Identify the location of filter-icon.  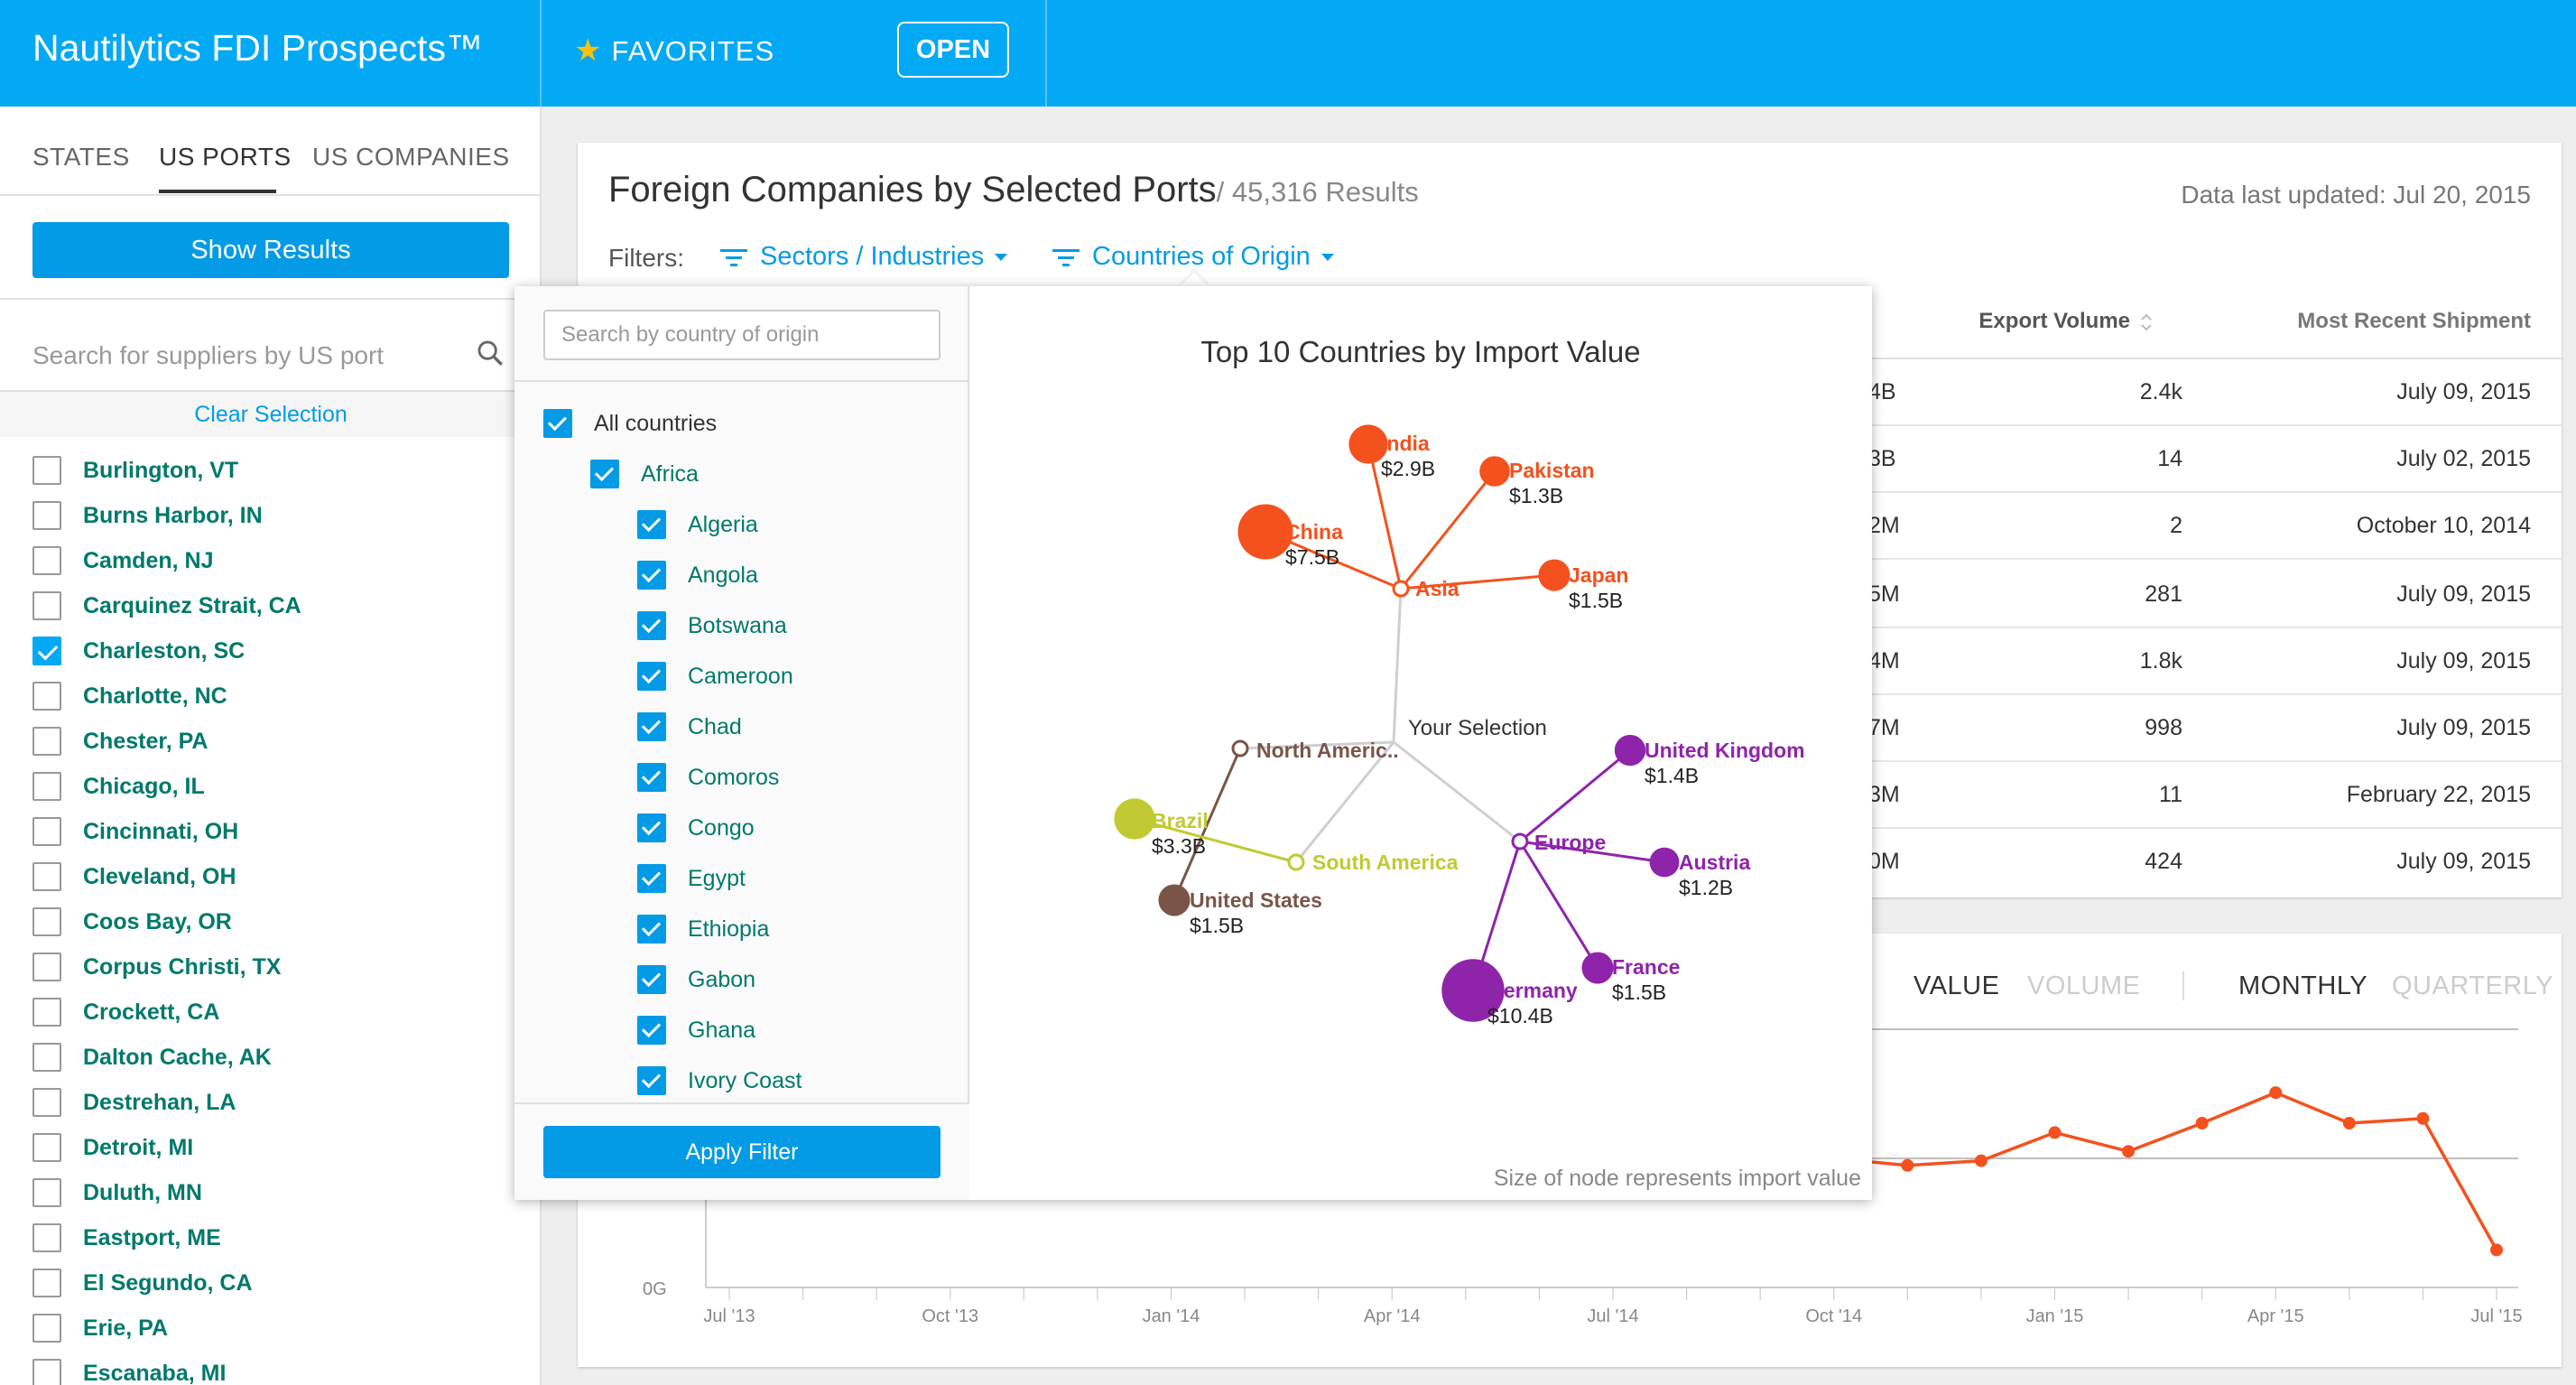
(733, 258).